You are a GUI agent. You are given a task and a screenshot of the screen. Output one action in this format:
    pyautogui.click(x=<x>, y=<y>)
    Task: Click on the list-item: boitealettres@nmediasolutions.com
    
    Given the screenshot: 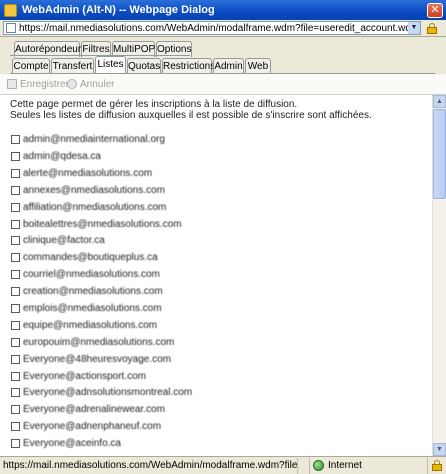 What is the action you would take?
    pyautogui.click(x=96, y=224)
    